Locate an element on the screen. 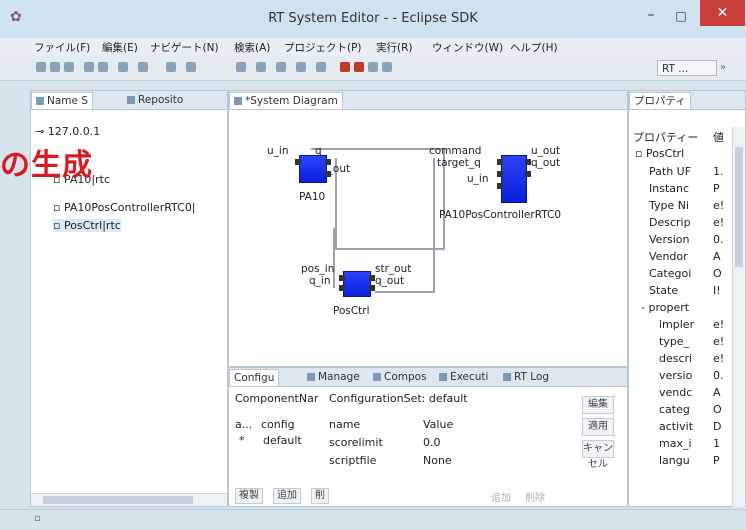 The height and width of the screenshot is (530, 746). right-tab-strip: プロパティ is located at coordinates (687, 100).